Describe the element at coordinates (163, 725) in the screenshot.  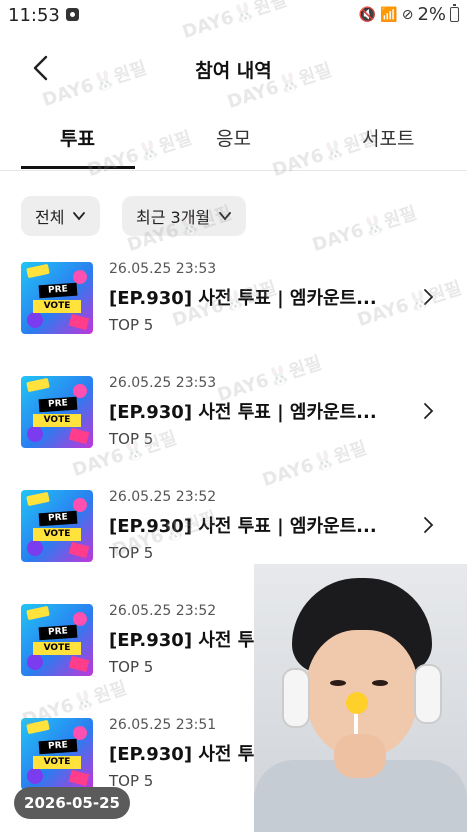
I see `entry-date: 26.05.25 23:51` at that location.